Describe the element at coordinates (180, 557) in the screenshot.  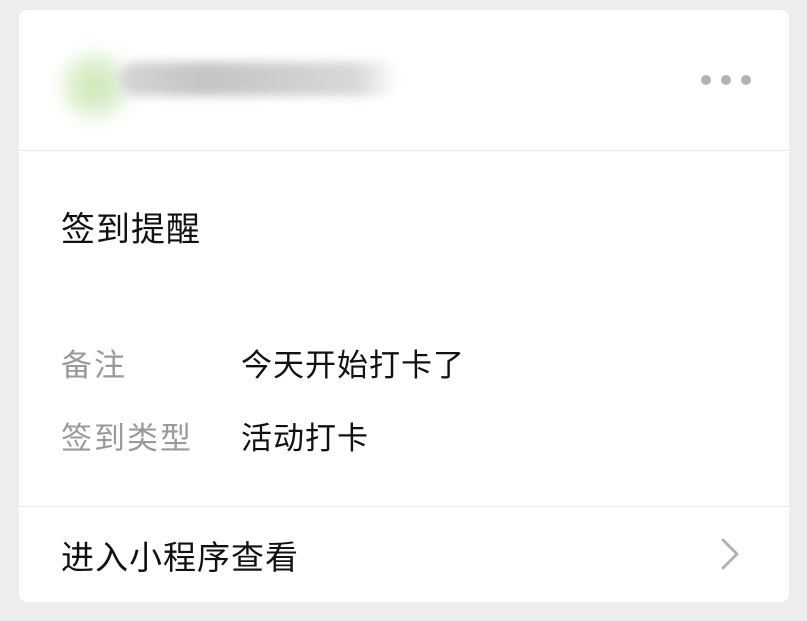
I see `open-mini-program-label: 进入小程序查看` at that location.